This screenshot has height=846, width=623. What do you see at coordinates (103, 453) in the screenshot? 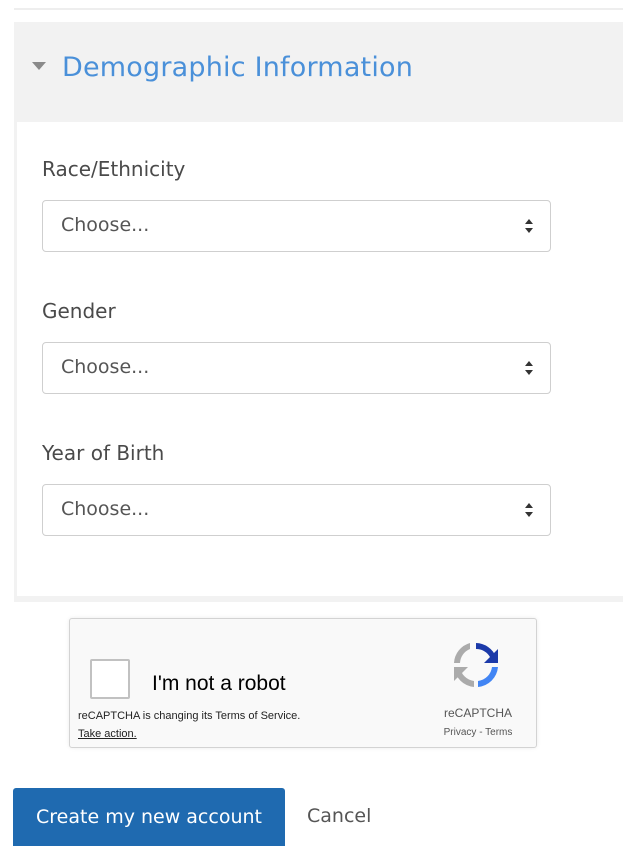
I see `year-of-birth-label: Year of Birth` at bounding box center [103, 453].